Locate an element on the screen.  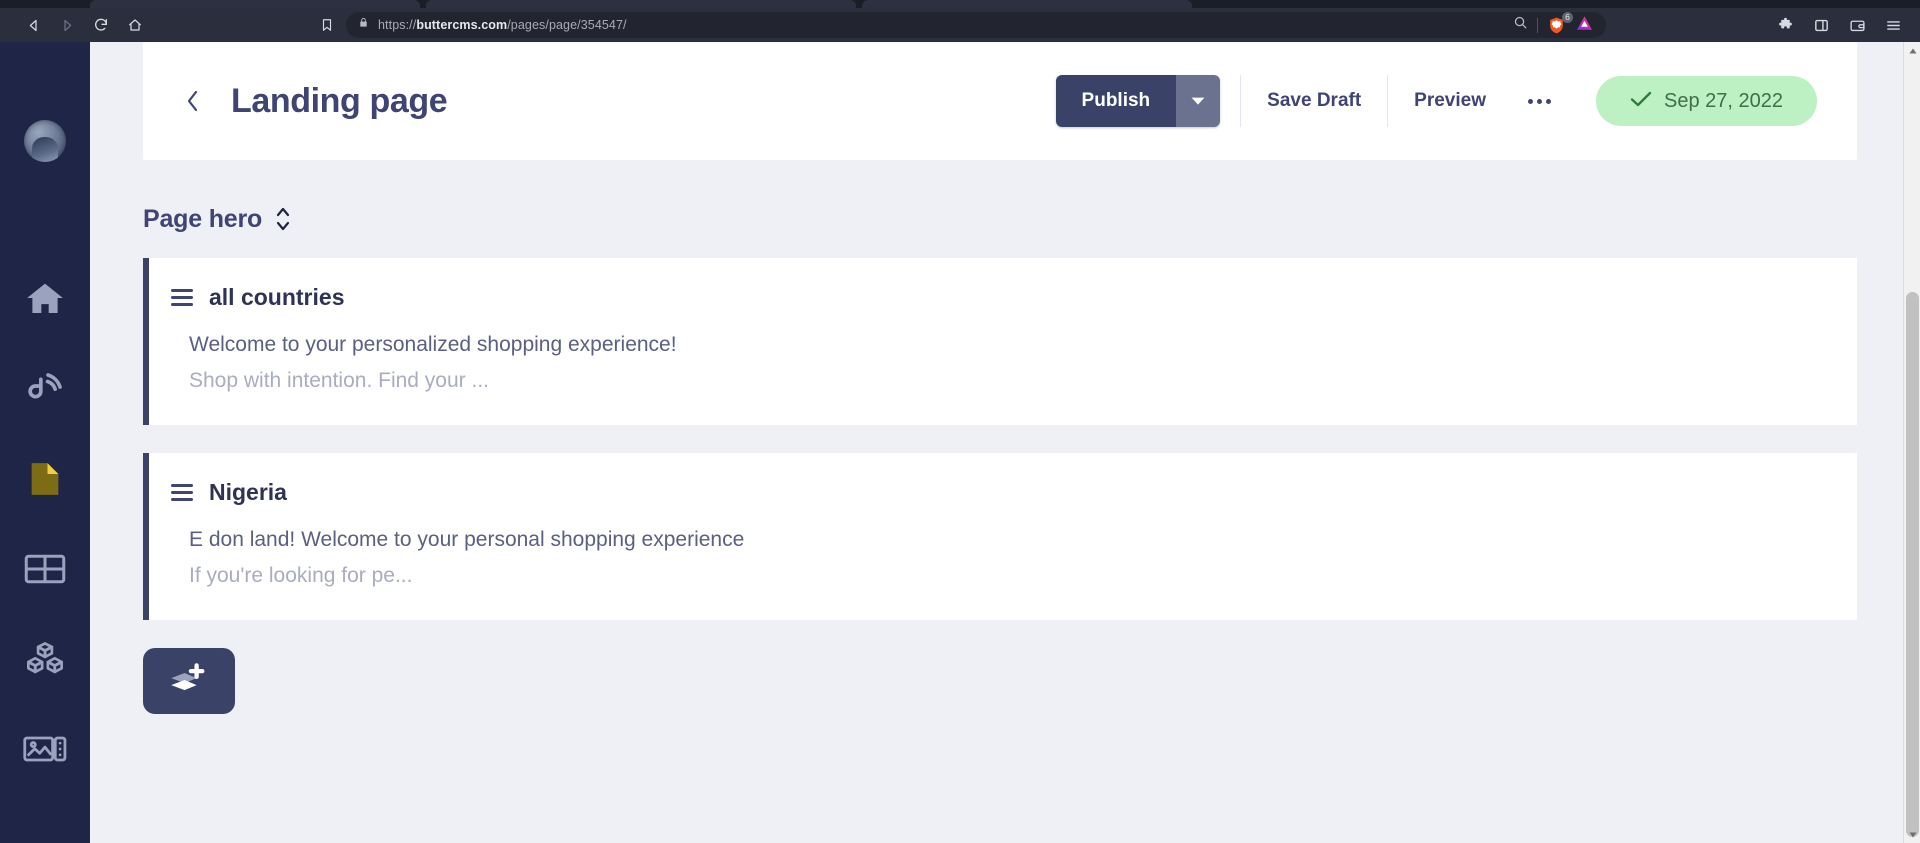
navigation-buttons is located at coordinates (80, 25).